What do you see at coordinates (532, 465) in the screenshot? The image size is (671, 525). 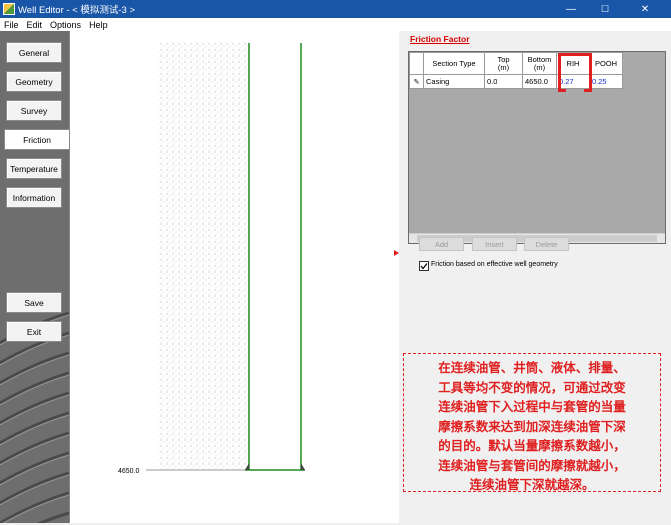 I see `note-line: 连续油管与套管间的摩擦就越小，` at bounding box center [532, 465].